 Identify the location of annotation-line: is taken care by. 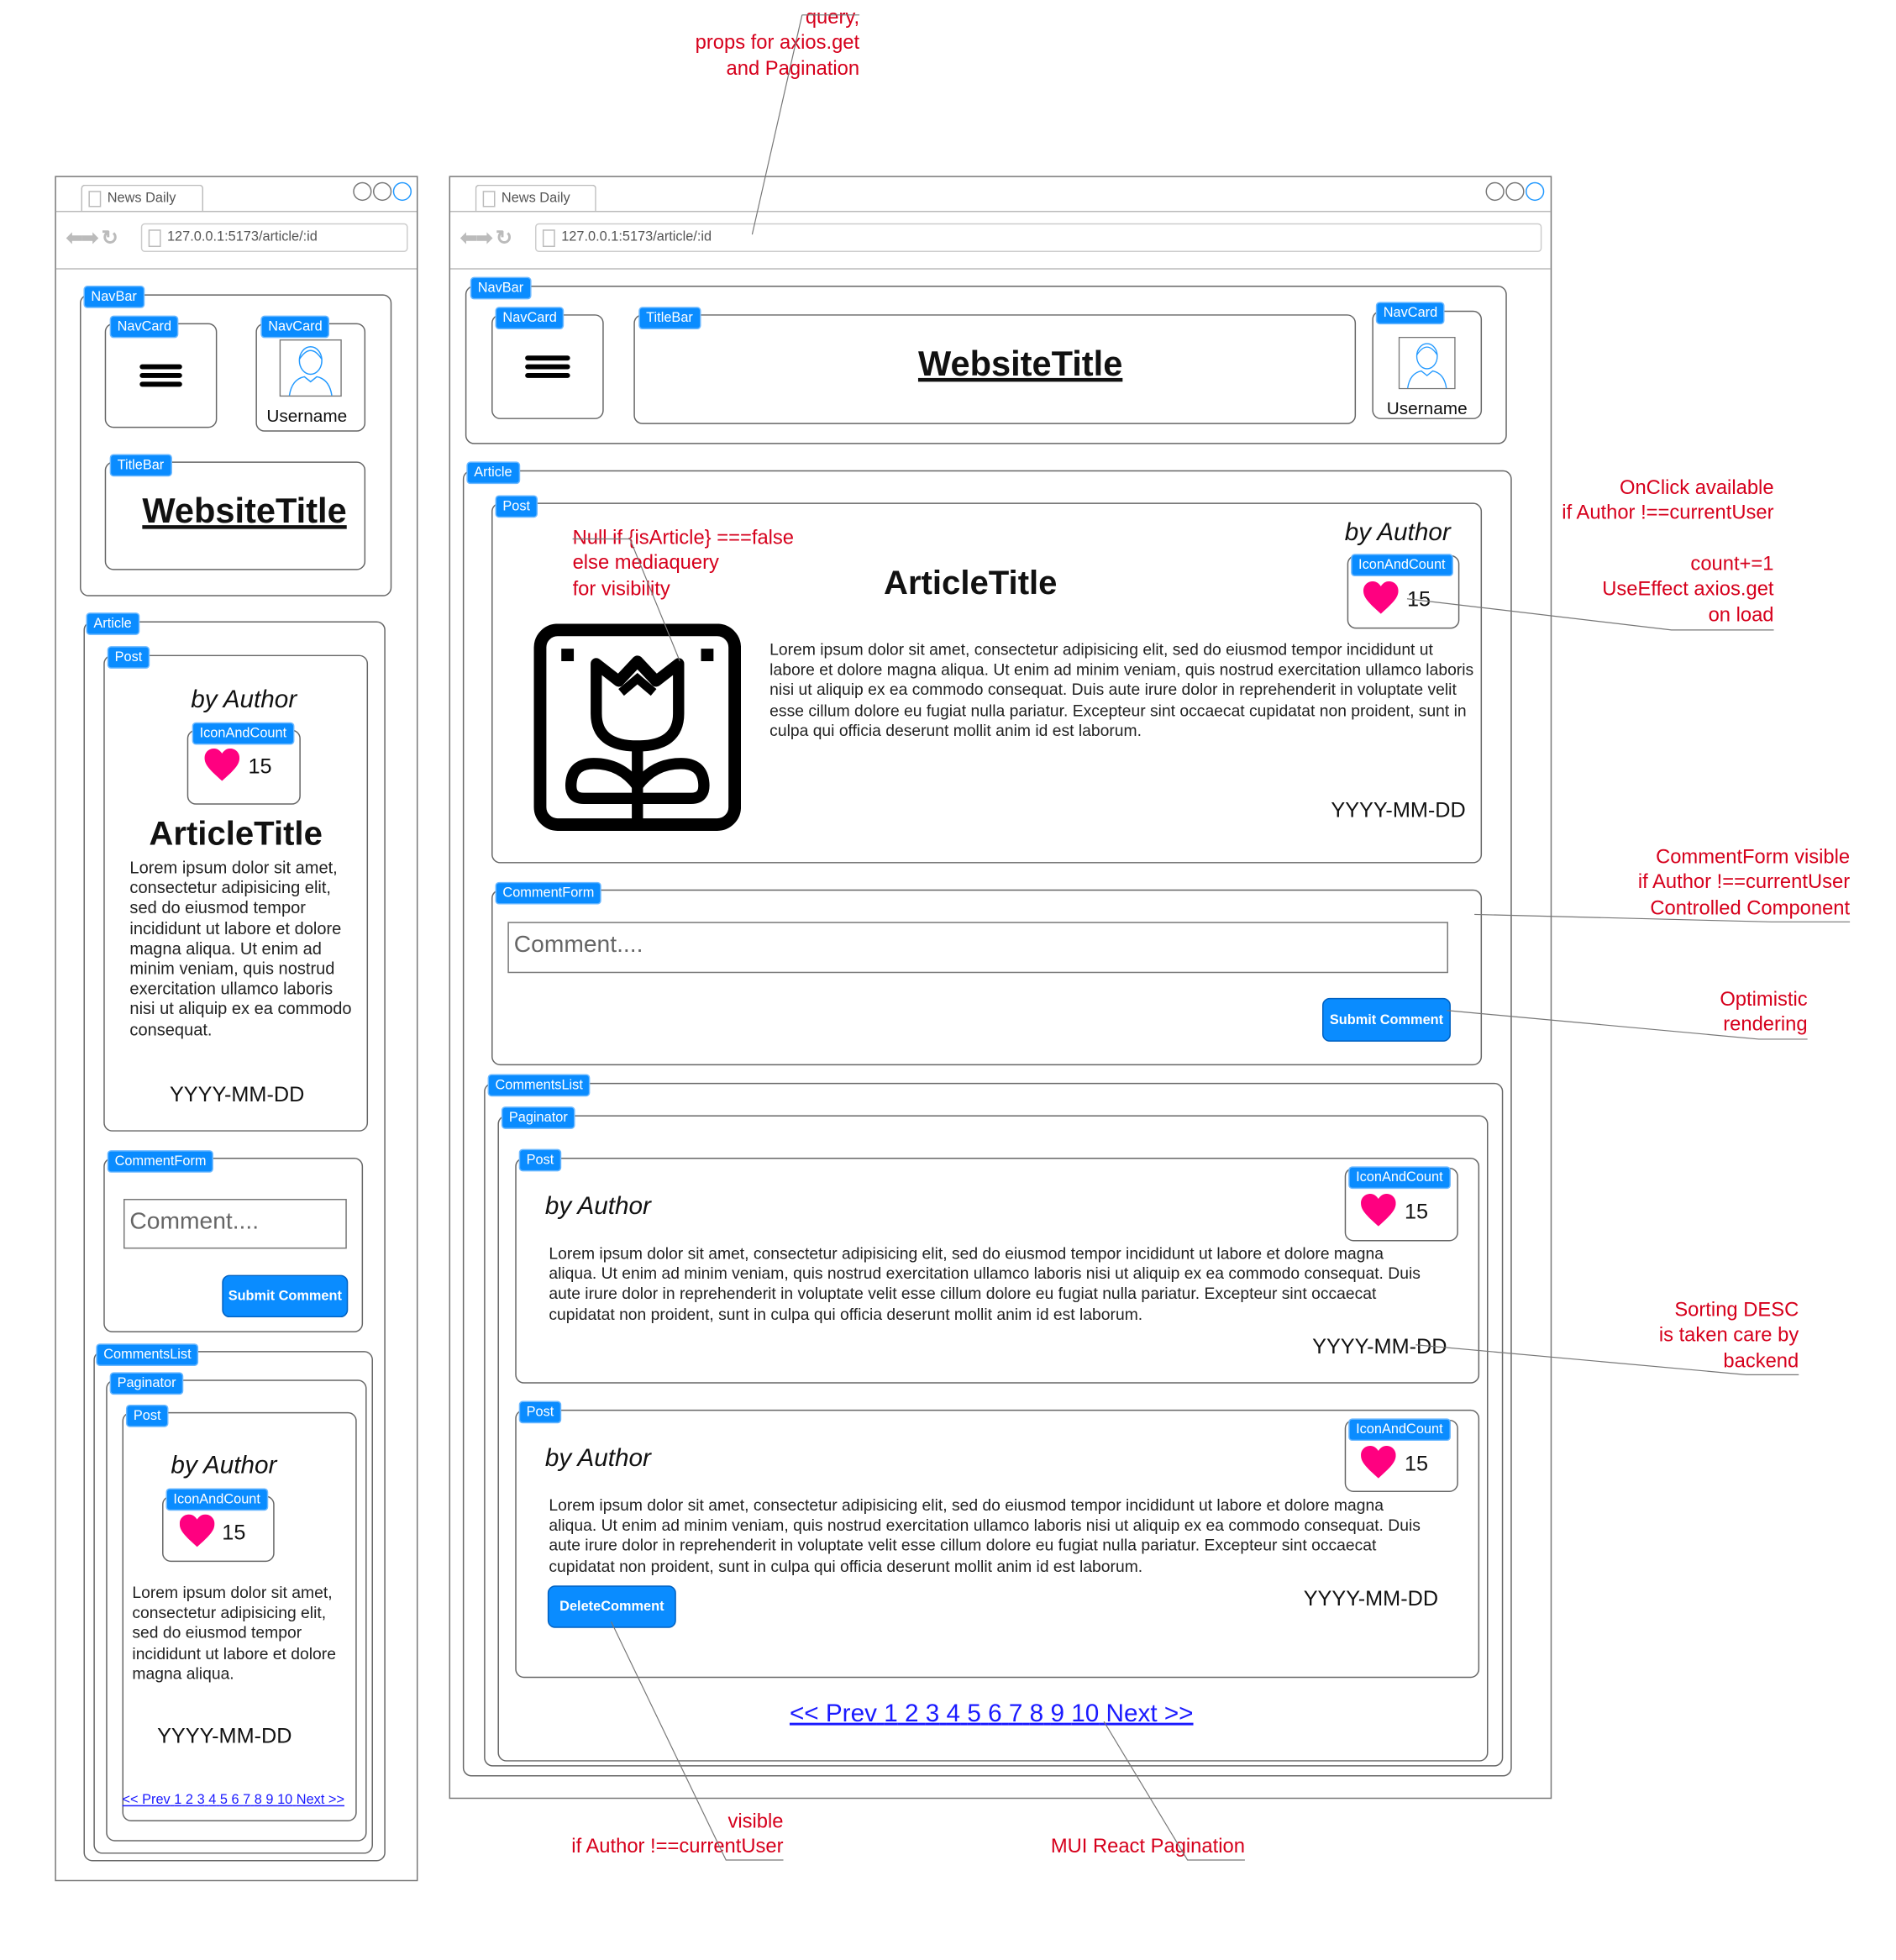
(1728, 1336).